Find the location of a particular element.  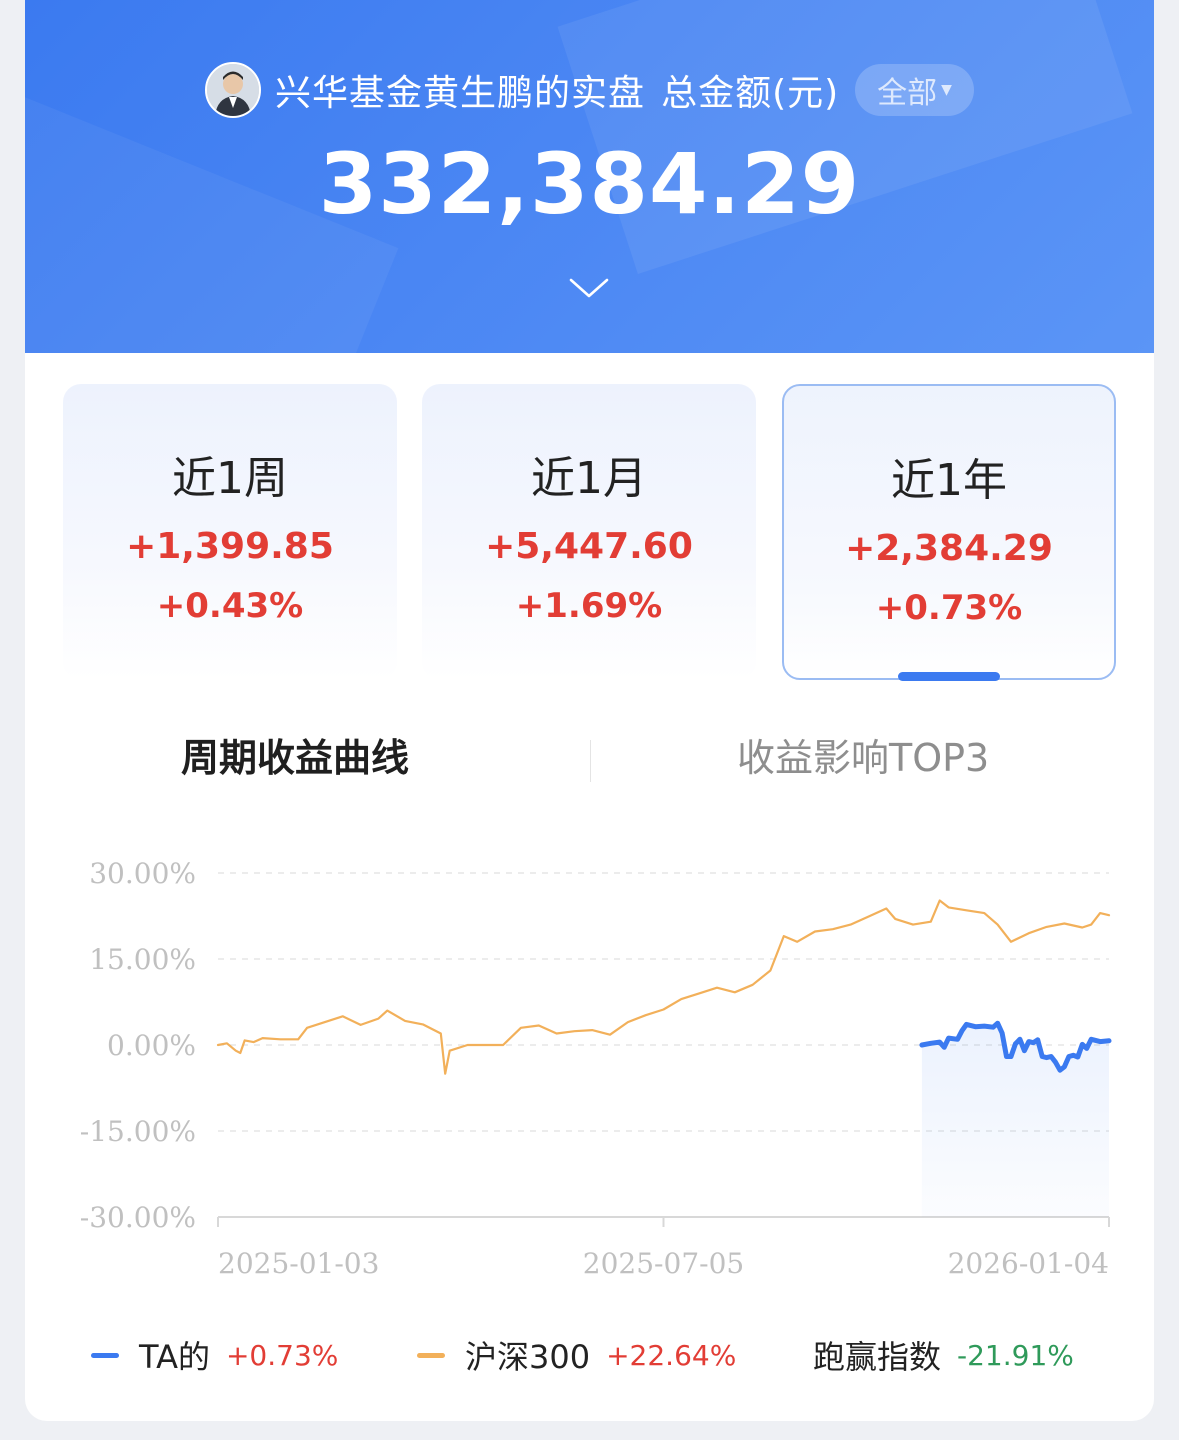

legend-item-hs300: 沪深300 +22.64% is located at coordinates (576, 1355).